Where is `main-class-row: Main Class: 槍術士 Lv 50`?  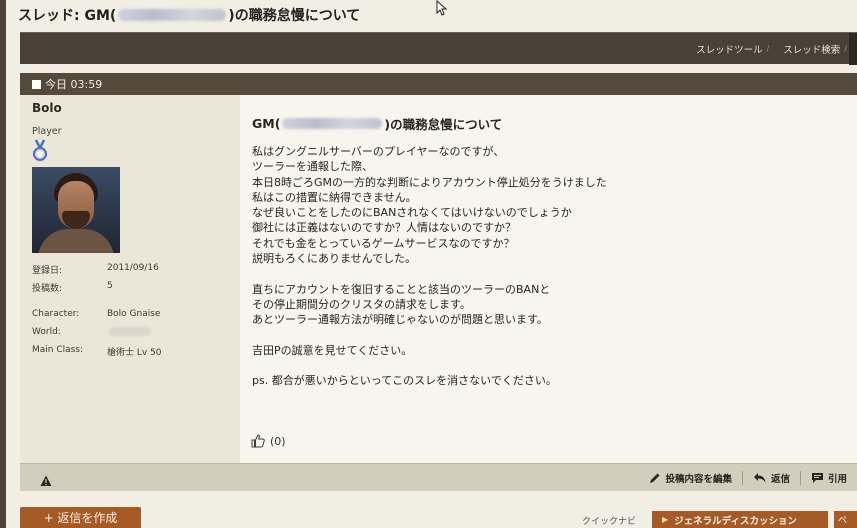
main-class-row: Main Class: 槍術士 Lv 50 is located at coordinates (97, 351).